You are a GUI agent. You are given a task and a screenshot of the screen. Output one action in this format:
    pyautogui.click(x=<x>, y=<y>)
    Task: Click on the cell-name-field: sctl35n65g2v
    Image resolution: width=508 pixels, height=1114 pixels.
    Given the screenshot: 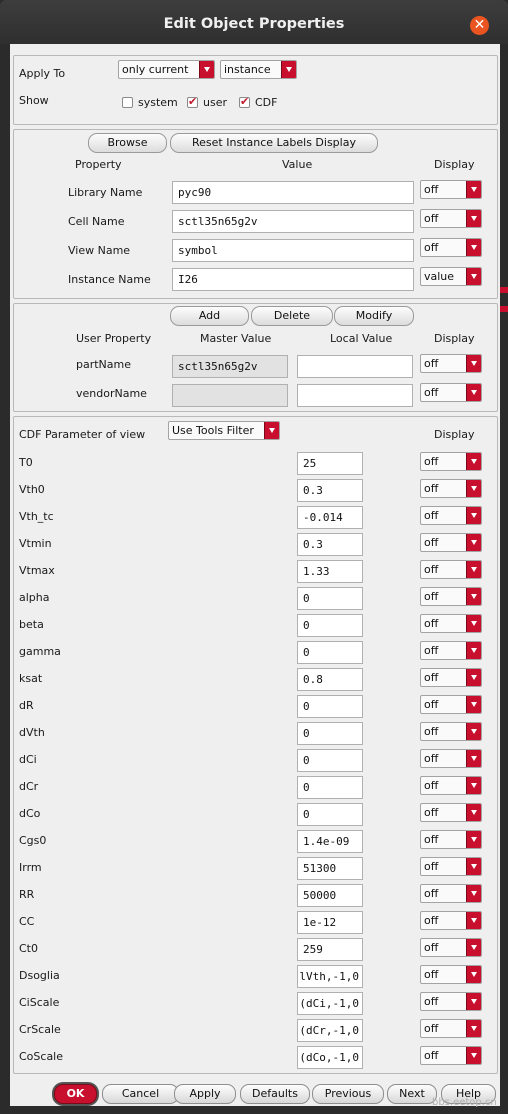 What is the action you would take?
    pyautogui.click(x=293, y=221)
    